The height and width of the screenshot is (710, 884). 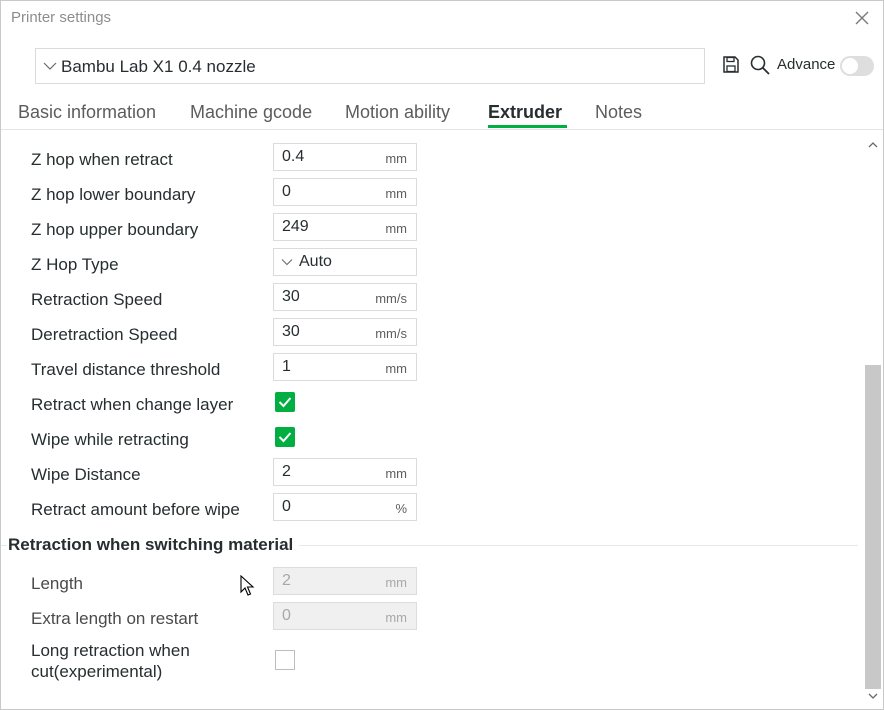 I want to click on printer-preset-dropdown: Bambu Lab X1 0.4 nozzle, so click(x=370, y=66).